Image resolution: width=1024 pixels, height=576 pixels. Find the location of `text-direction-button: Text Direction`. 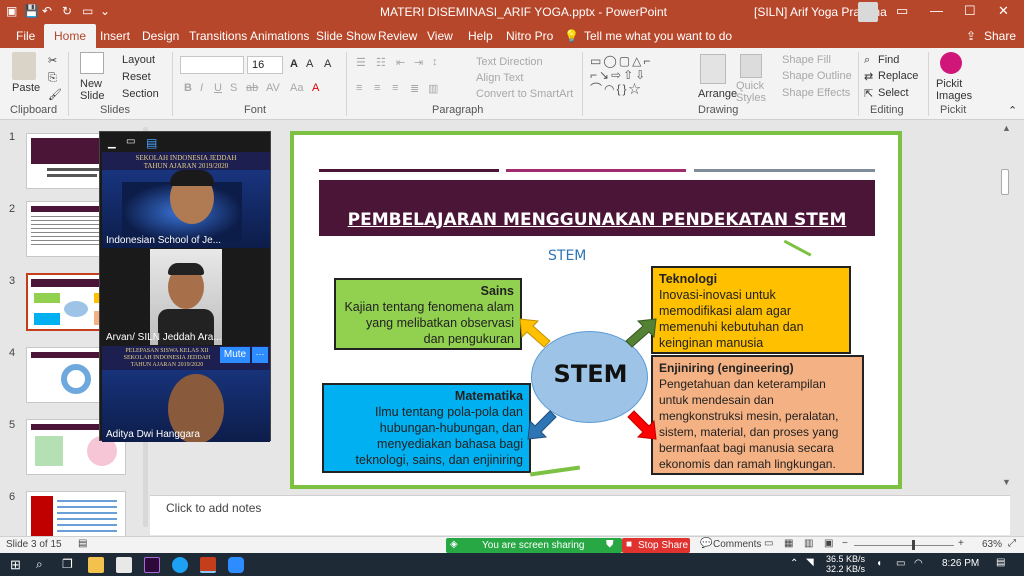

text-direction-button: Text Direction is located at coordinates (509, 62).